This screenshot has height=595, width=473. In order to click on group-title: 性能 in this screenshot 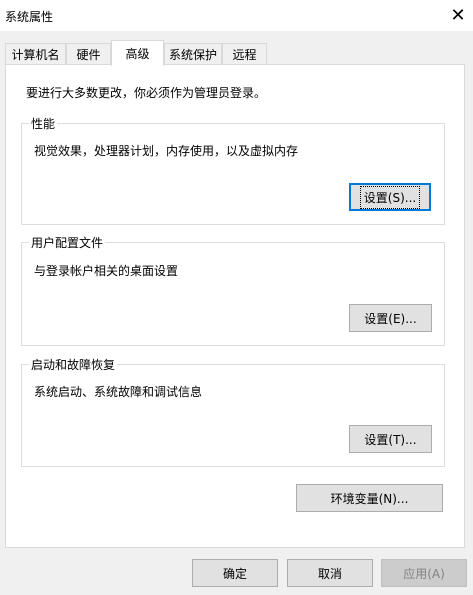, I will do `click(43, 123)`.